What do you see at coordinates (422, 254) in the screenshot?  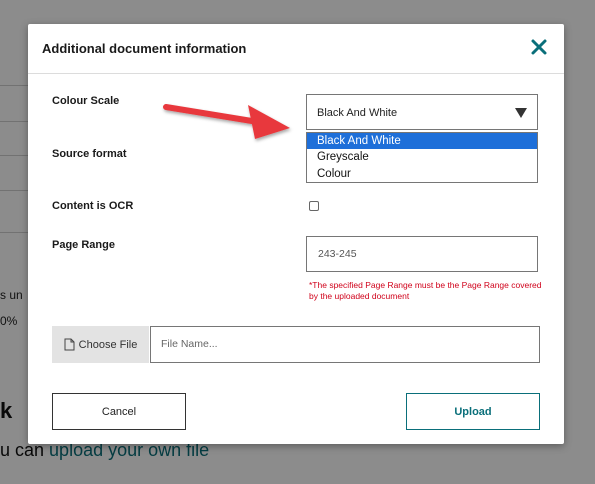 I see `page-range-input: 243-245` at bounding box center [422, 254].